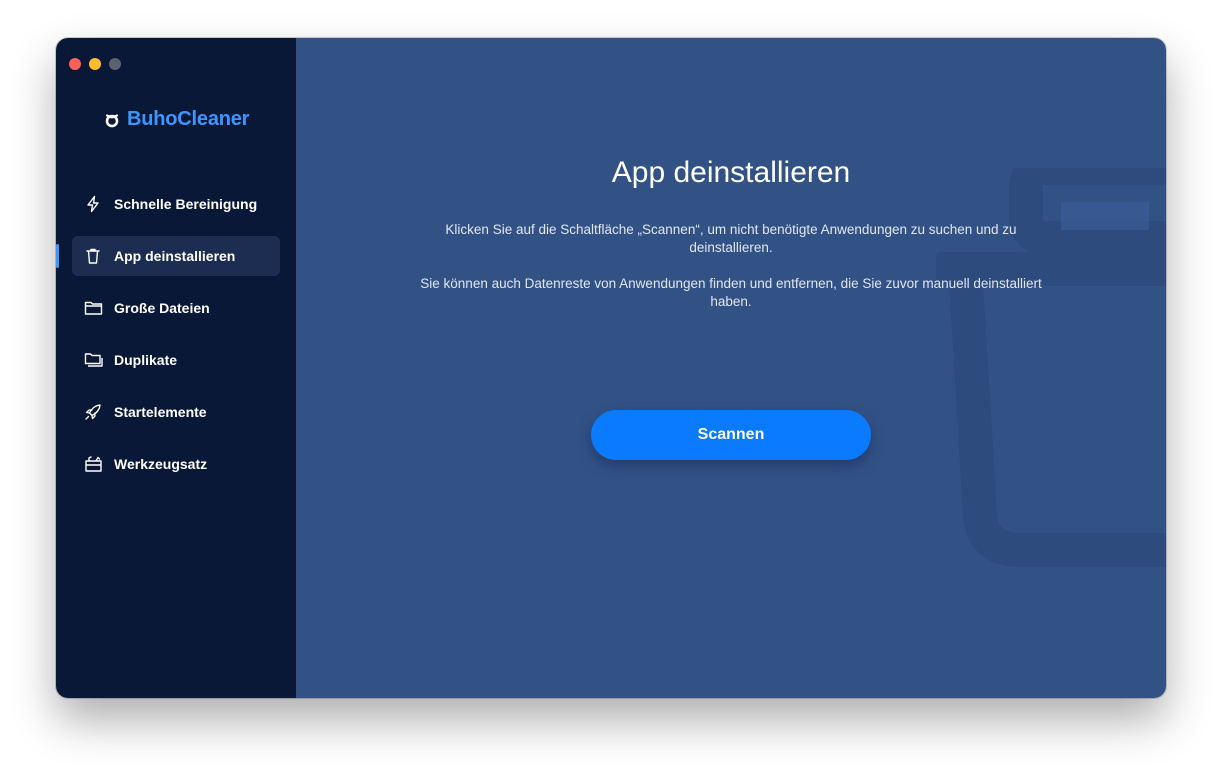 The height and width of the screenshot is (772, 1222). I want to click on sidebar-item-uninstall: App deinstallieren, so click(168, 256).